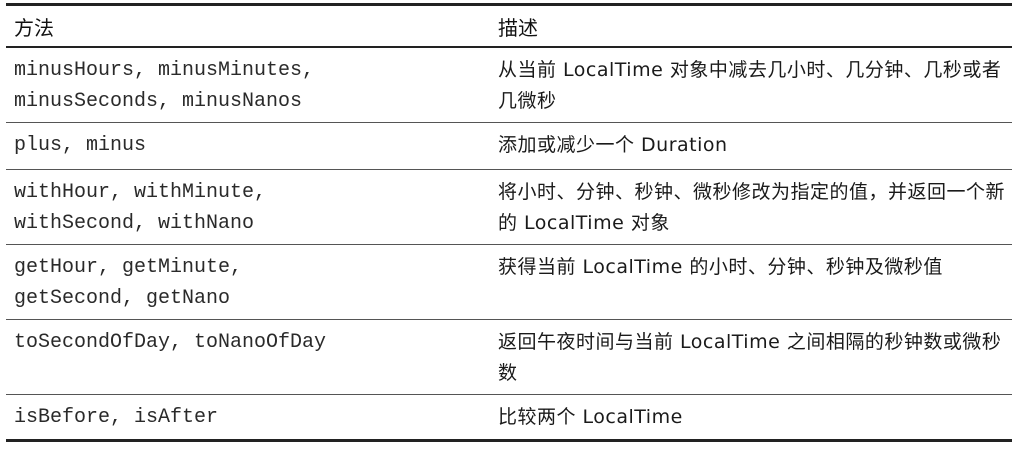 Image resolution: width=1020 pixels, height=472 pixels. Describe the element at coordinates (613, 145) in the screenshot. I see `description-cell: 添加或减少一个 Duration` at that location.